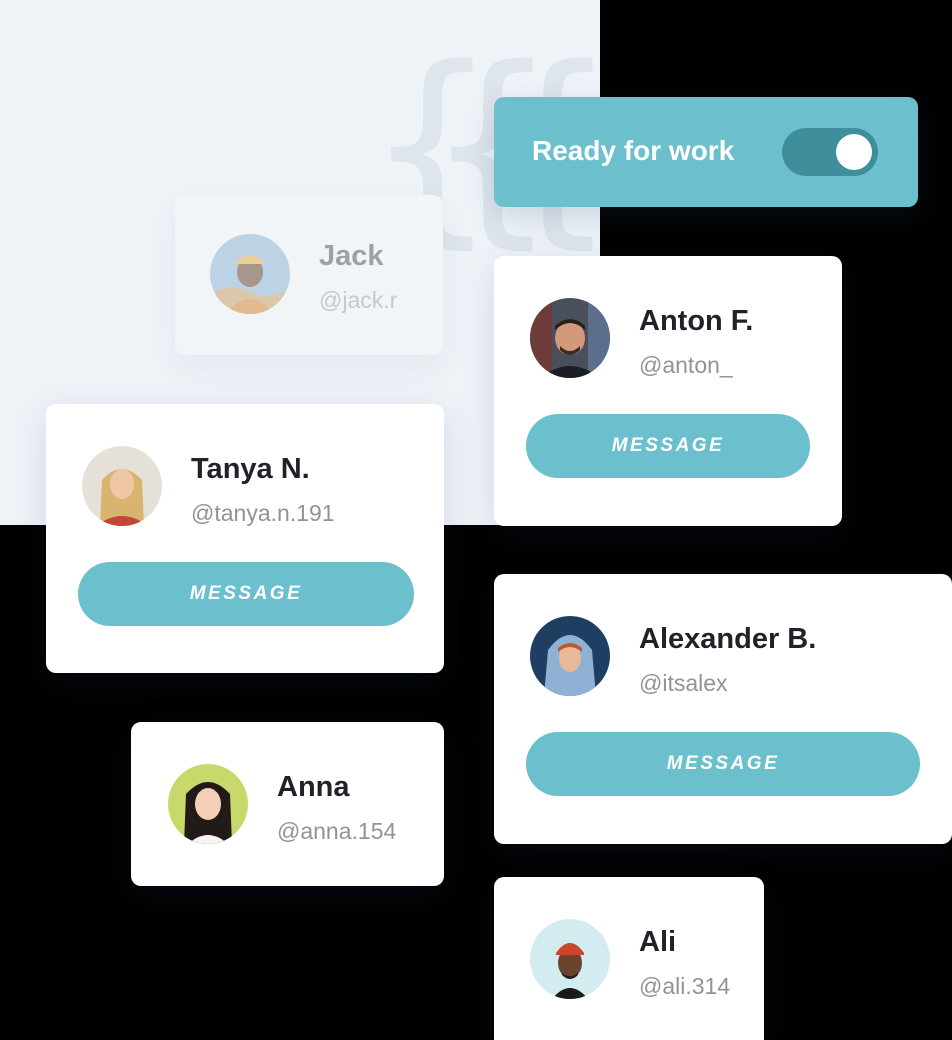  I want to click on contact-handle: @jack.r, so click(358, 300).